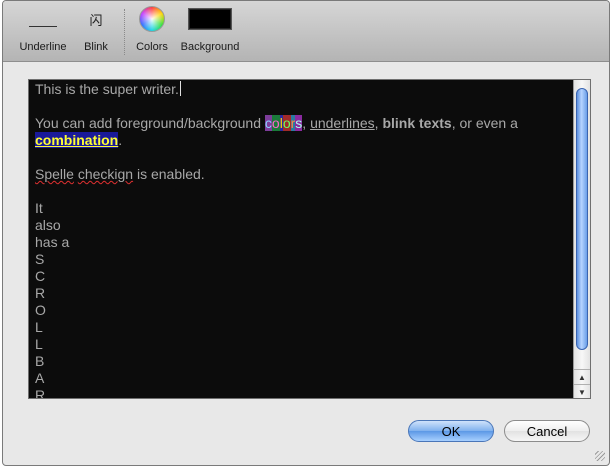 Image resolution: width=614 pixels, height=470 pixels. What do you see at coordinates (342, 123) in the screenshot?
I see `underlines-word: underlines` at bounding box center [342, 123].